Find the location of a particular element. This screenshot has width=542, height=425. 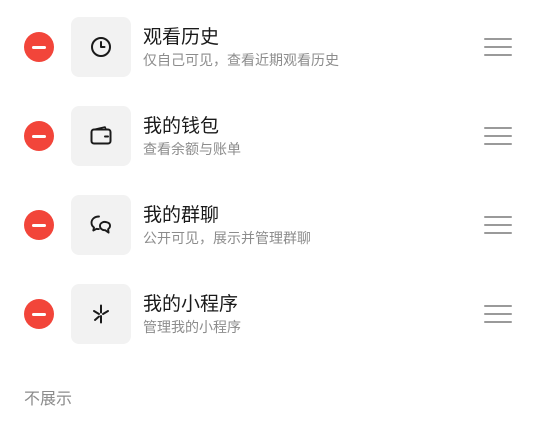

item-subtitle: 查看余额与账单 is located at coordinates (192, 150).